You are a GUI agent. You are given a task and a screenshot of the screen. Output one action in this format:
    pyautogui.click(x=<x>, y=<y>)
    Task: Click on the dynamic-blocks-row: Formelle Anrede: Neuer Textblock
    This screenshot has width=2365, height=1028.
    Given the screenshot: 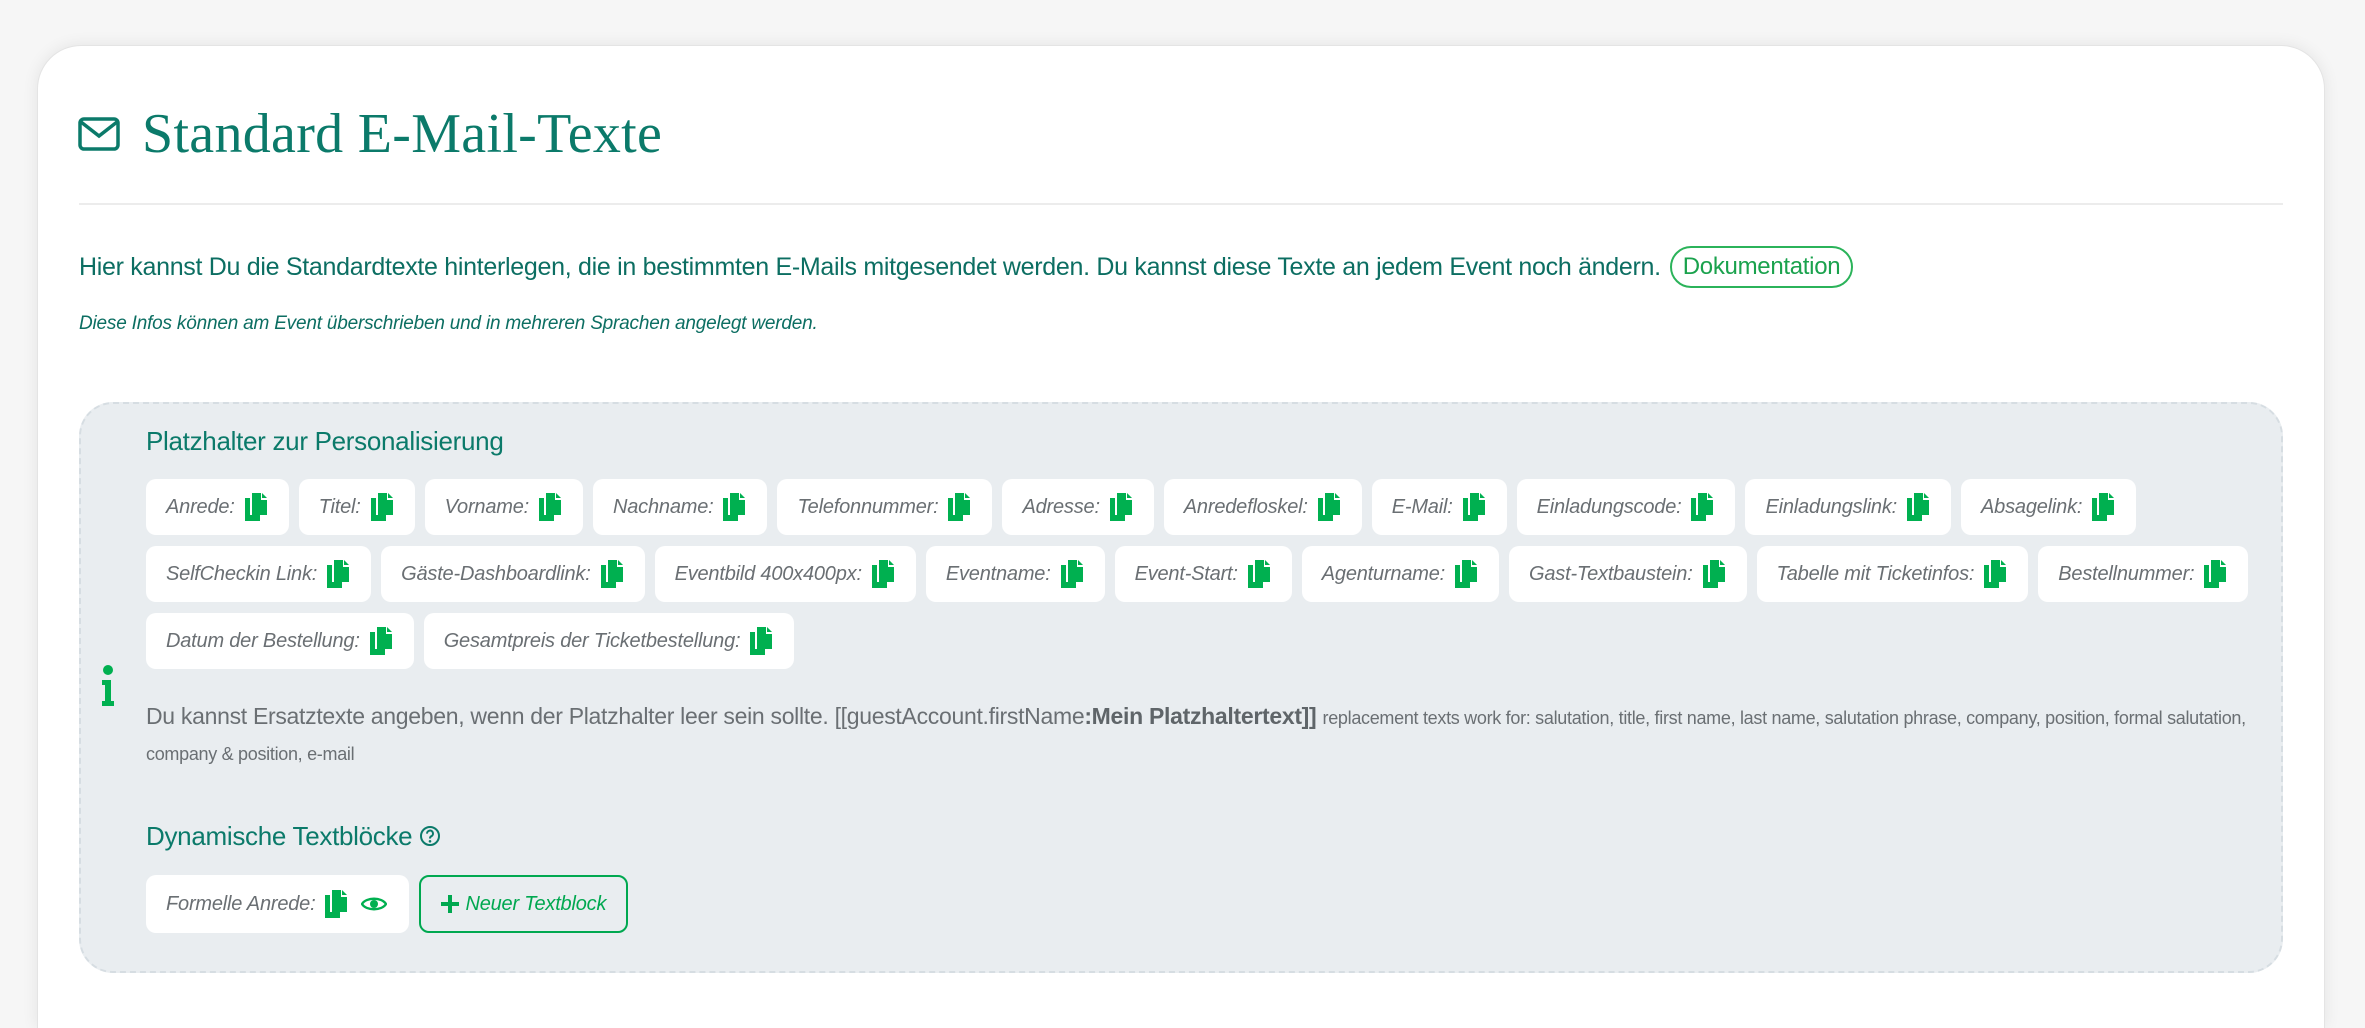 What is the action you would take?
    pyautogui.click(x=1202, y=904)
    